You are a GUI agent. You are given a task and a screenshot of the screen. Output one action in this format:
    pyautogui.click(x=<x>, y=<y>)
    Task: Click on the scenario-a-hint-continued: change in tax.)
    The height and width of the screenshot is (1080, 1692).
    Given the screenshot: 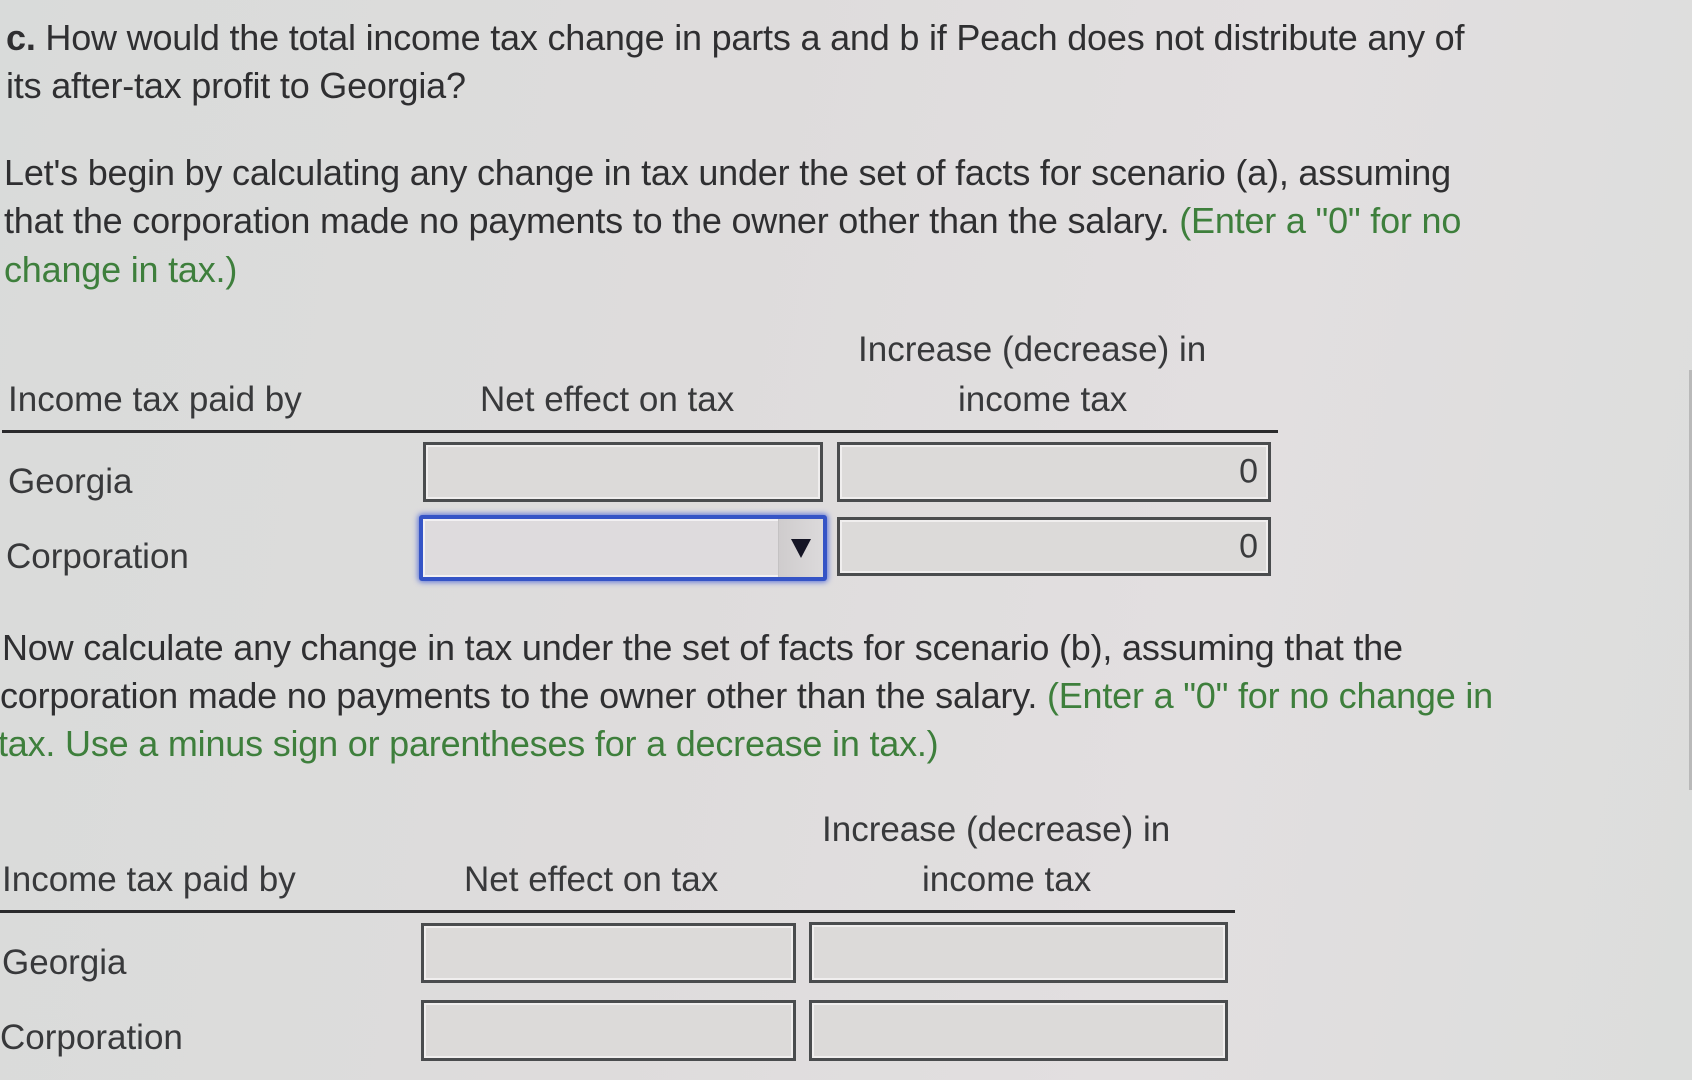 What is the action you would take?
    pyautogui.click(x=121, y=269)
    